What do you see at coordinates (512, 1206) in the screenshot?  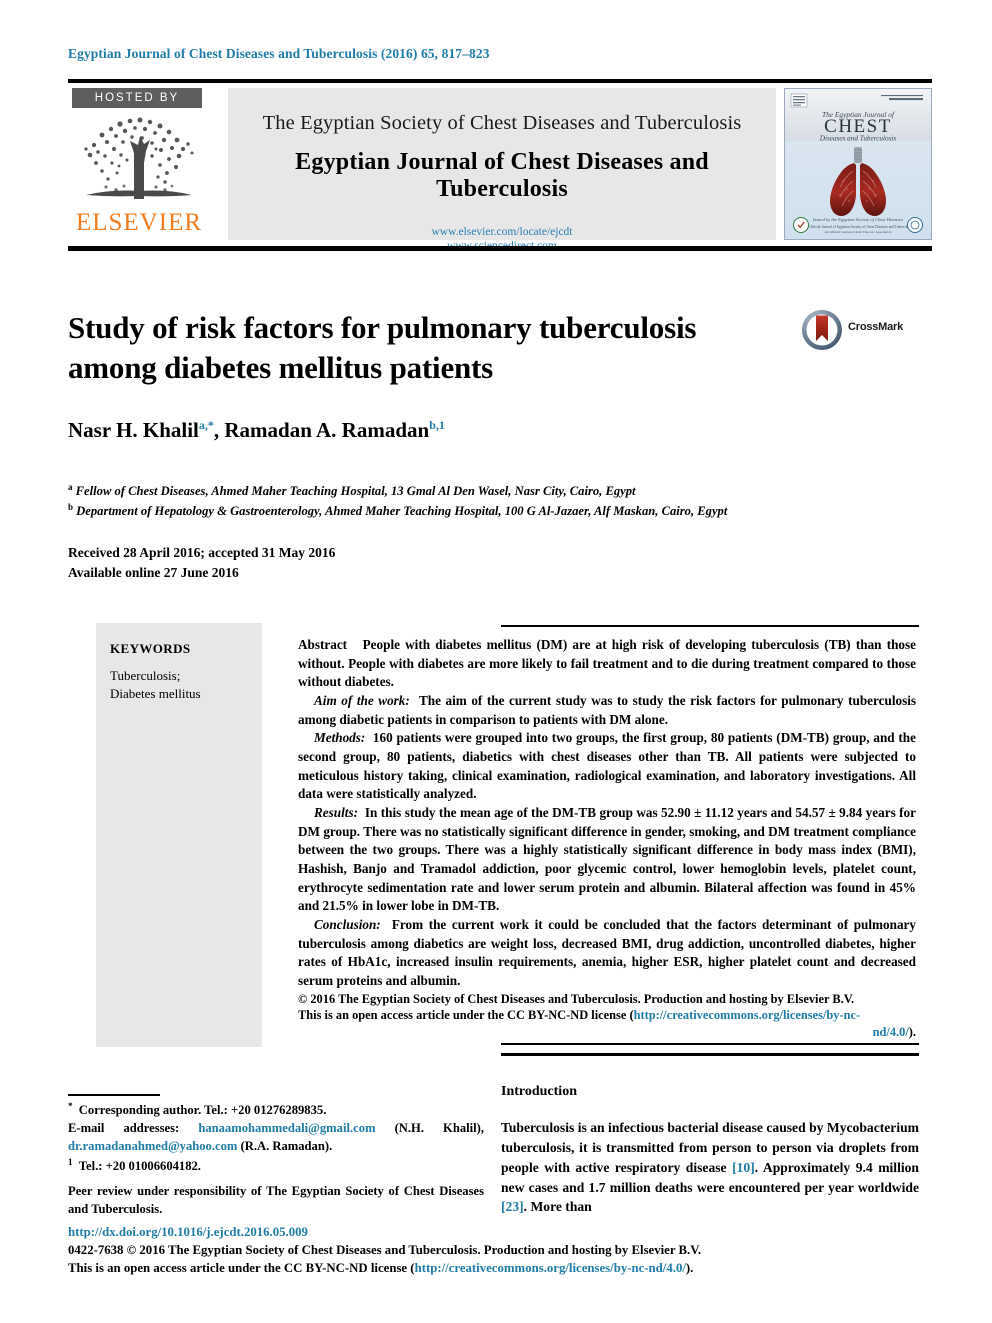 I see `reference-link-23: [23]` at bounding box center [512, 1206].